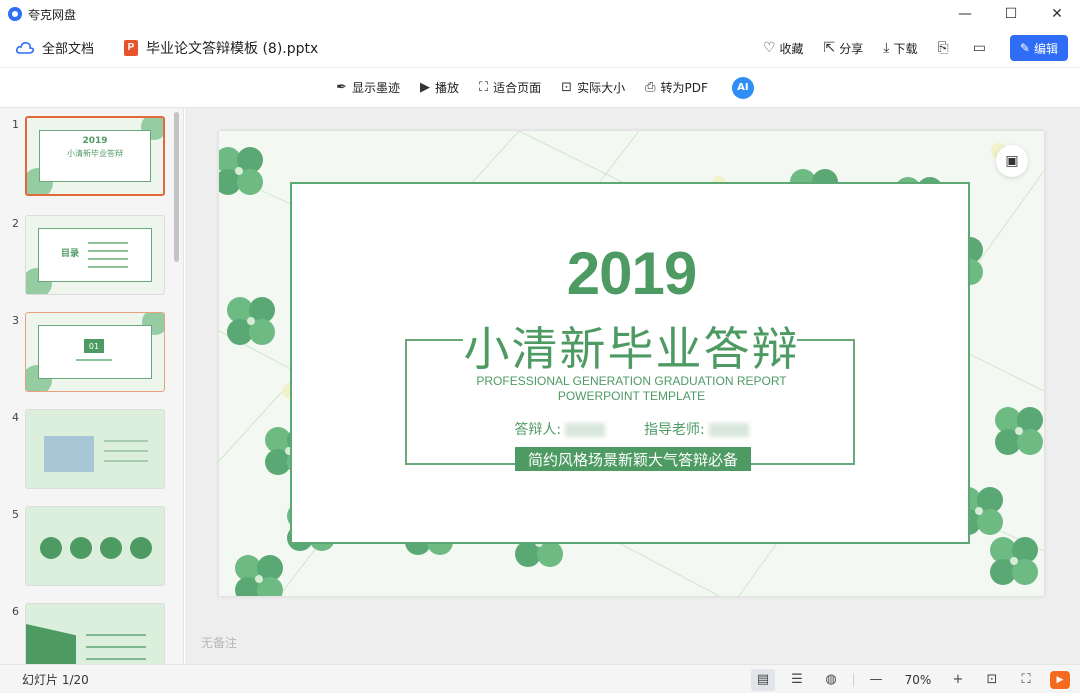 The image size is (1080, 693). I want to click on ink-pen-icon: ✒, so click(342, 87).